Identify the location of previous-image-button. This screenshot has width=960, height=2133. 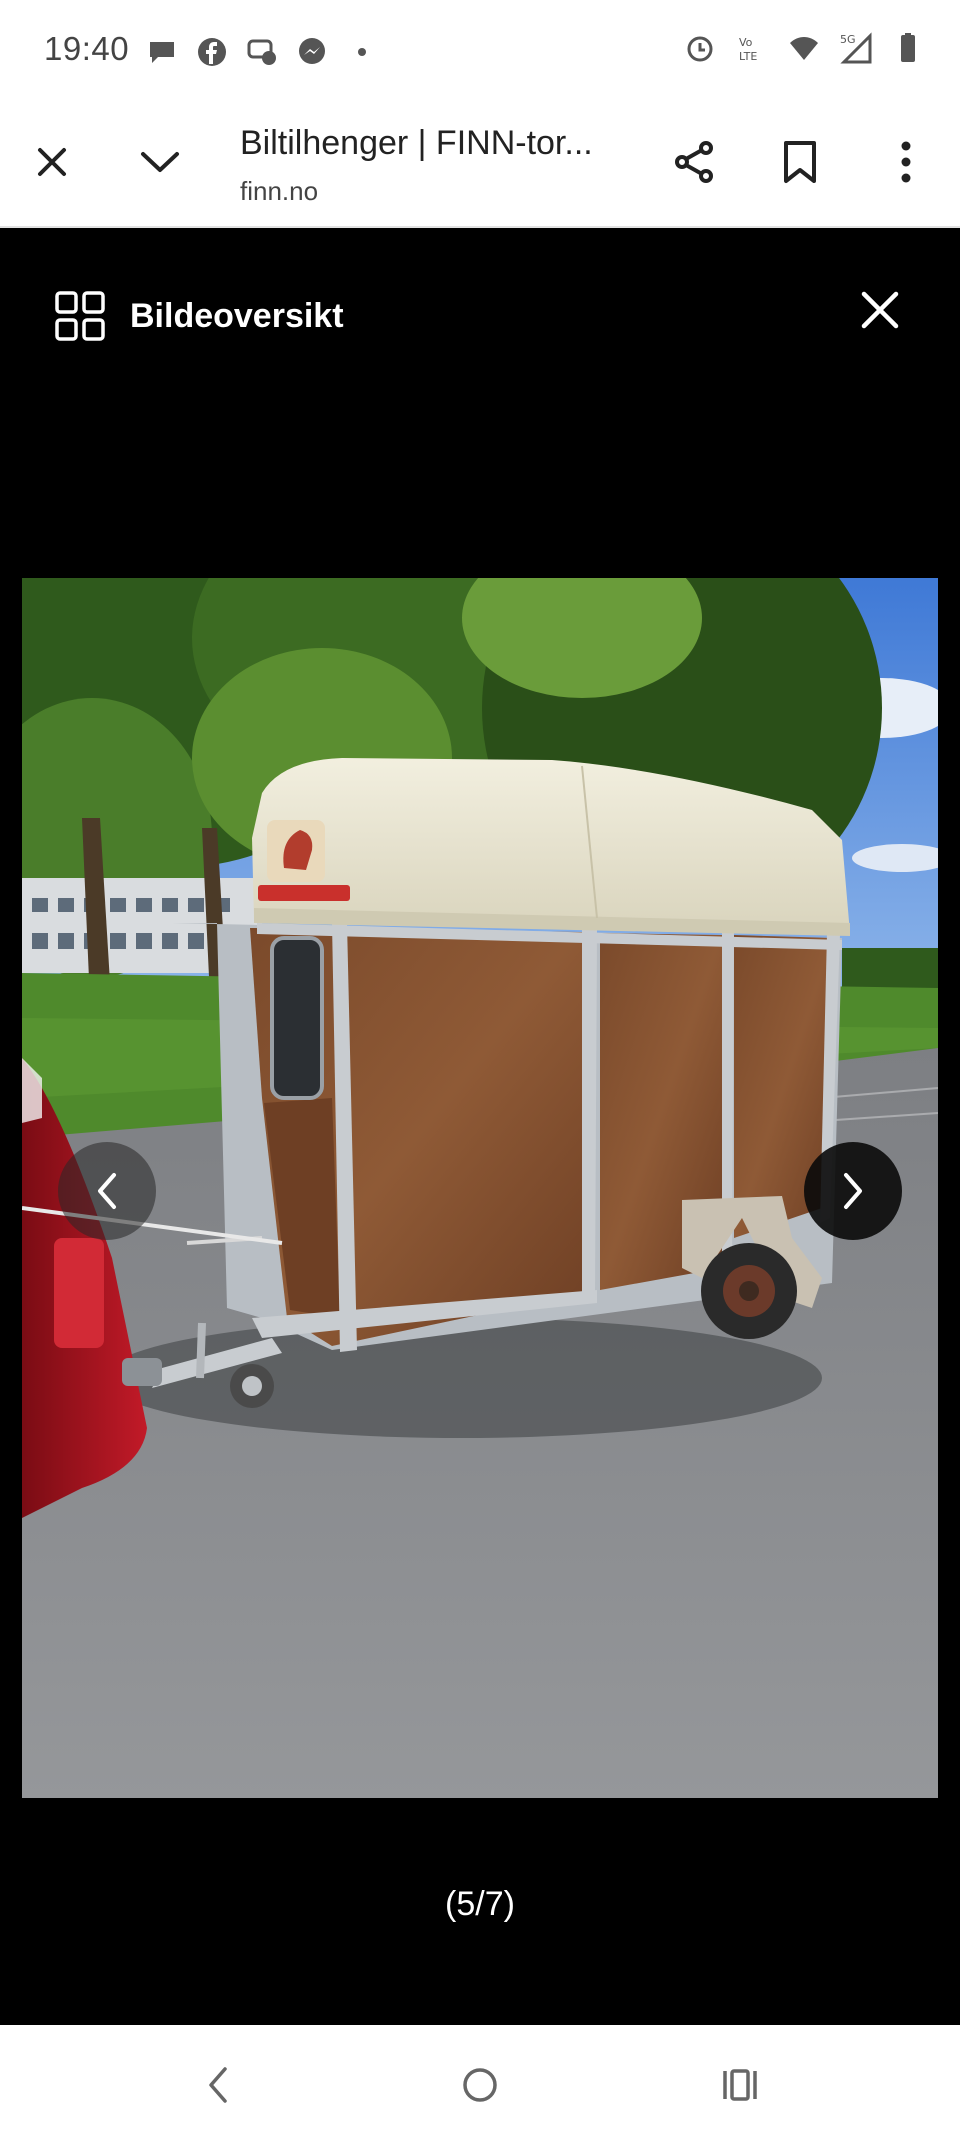
(107, 1191).